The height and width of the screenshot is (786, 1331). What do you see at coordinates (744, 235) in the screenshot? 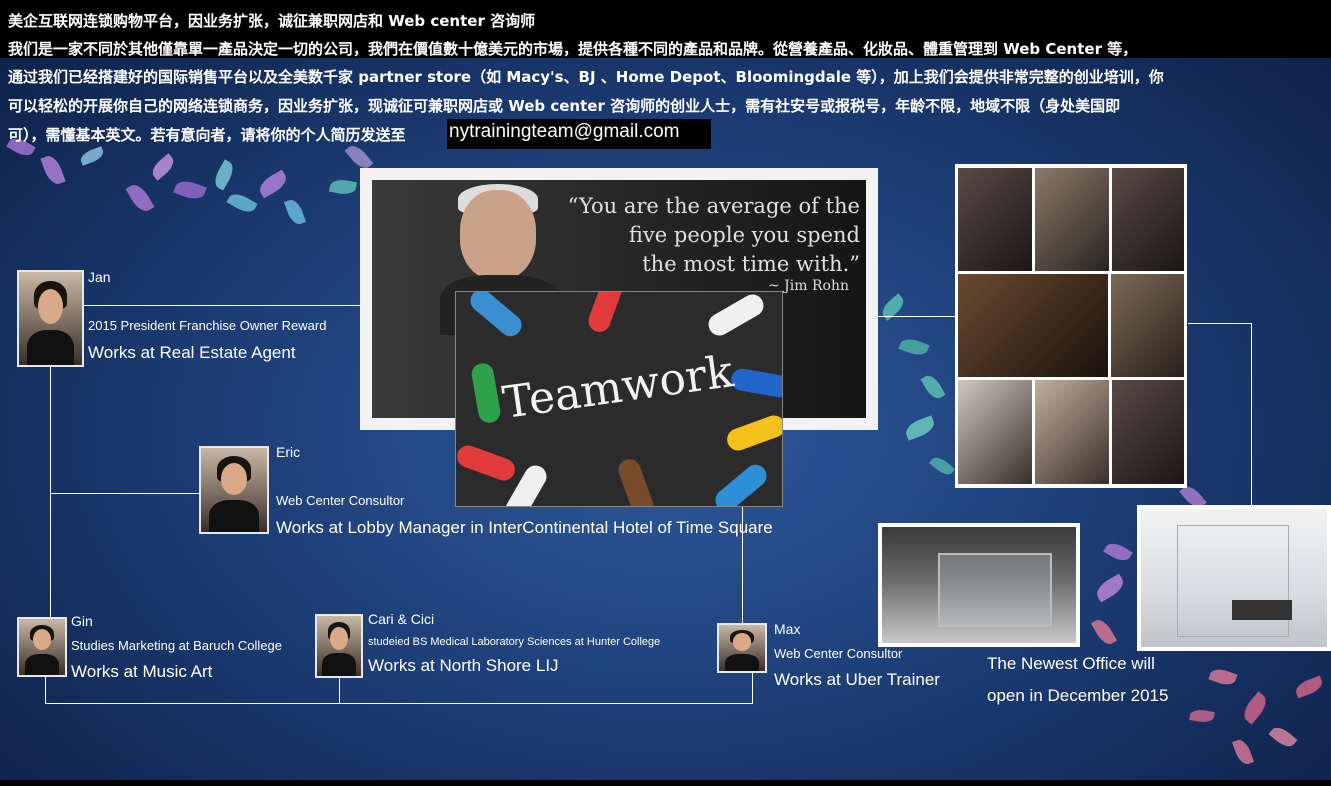
I see `quote-line-2: five people you spend` at bounding box center [744, 235].